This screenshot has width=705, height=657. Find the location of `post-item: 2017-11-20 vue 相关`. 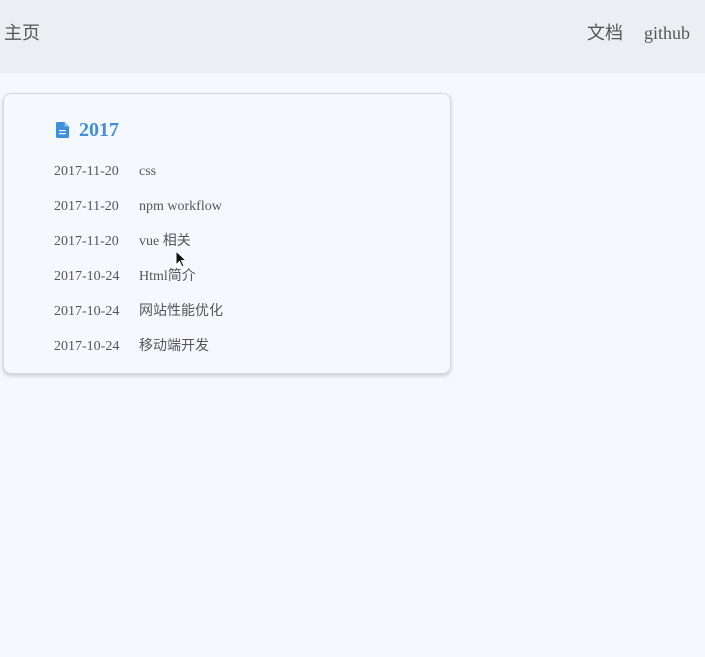

post-item: 2017-11-20 vue 相关 is located at coordinates (138, 247).